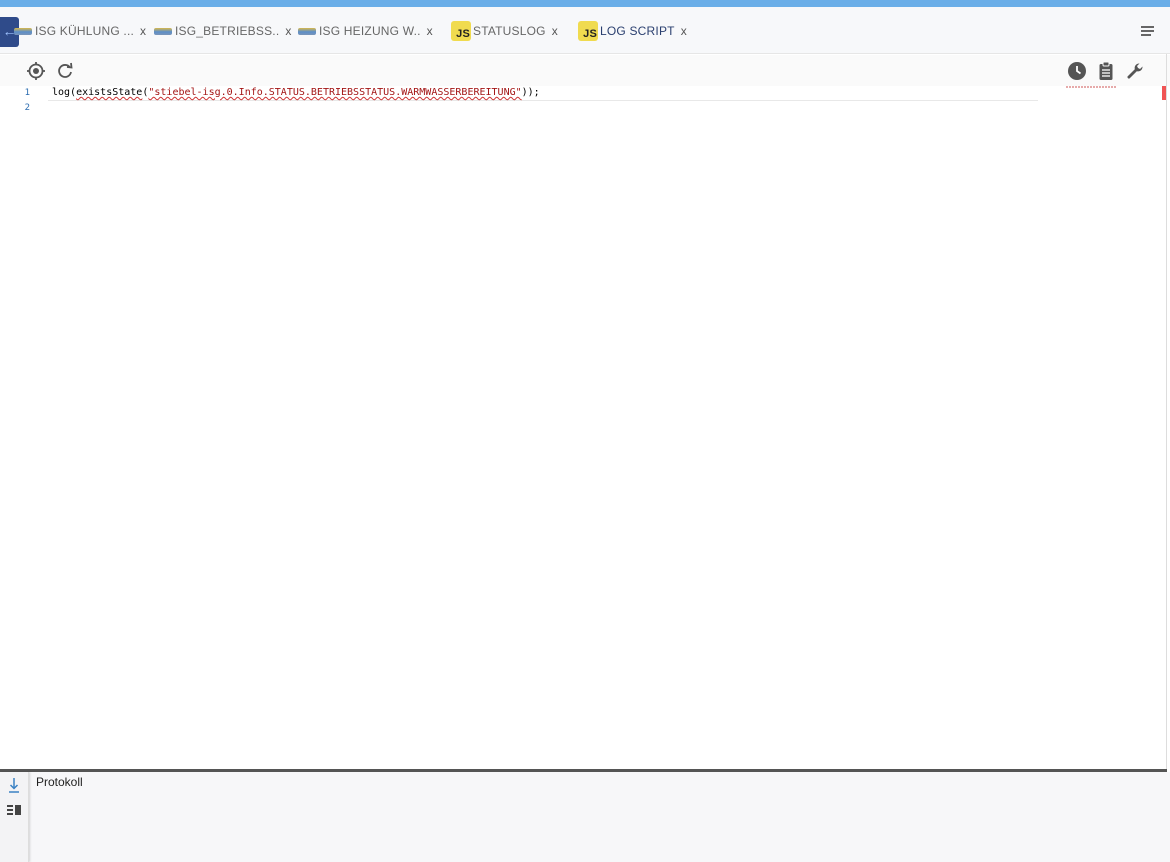 Image resolution: width=1170 pixels, height=862 pixels. I want to click on wrench-icon, so click(1135, 71).